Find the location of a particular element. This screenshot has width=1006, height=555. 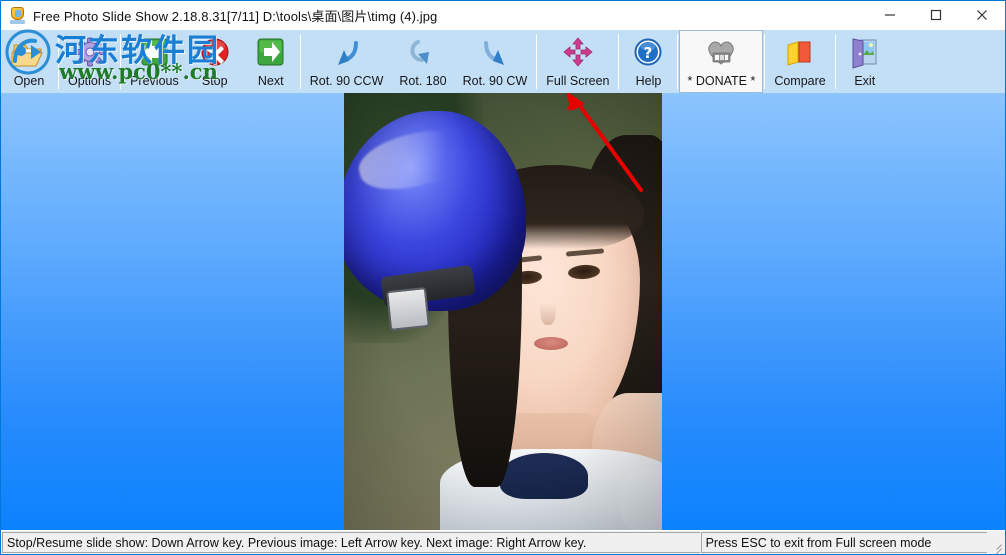

open-button: Open is located at coordinates (29, 61).